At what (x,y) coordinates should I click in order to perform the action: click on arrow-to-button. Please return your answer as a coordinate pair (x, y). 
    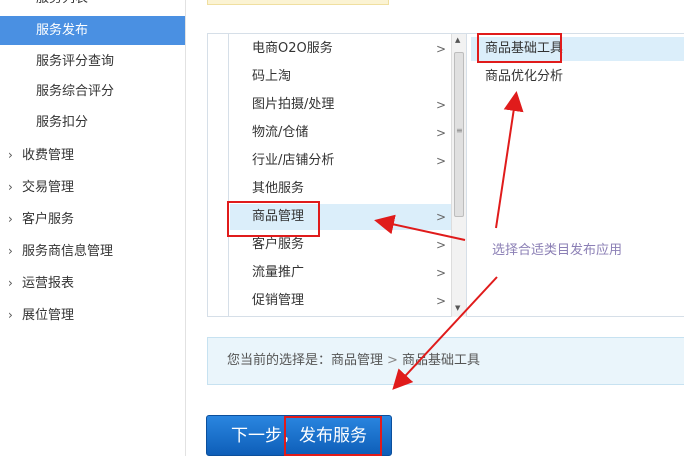
    Looking at the image, I should click on (445, 333).